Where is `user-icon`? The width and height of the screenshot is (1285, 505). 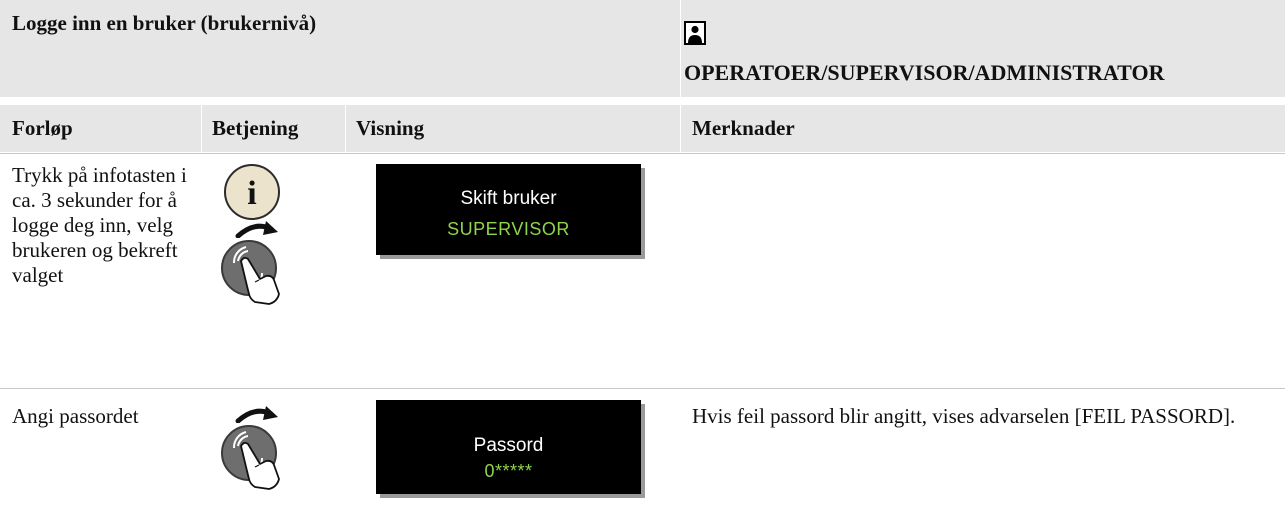
user-icon is located at coordinates (695, 35).